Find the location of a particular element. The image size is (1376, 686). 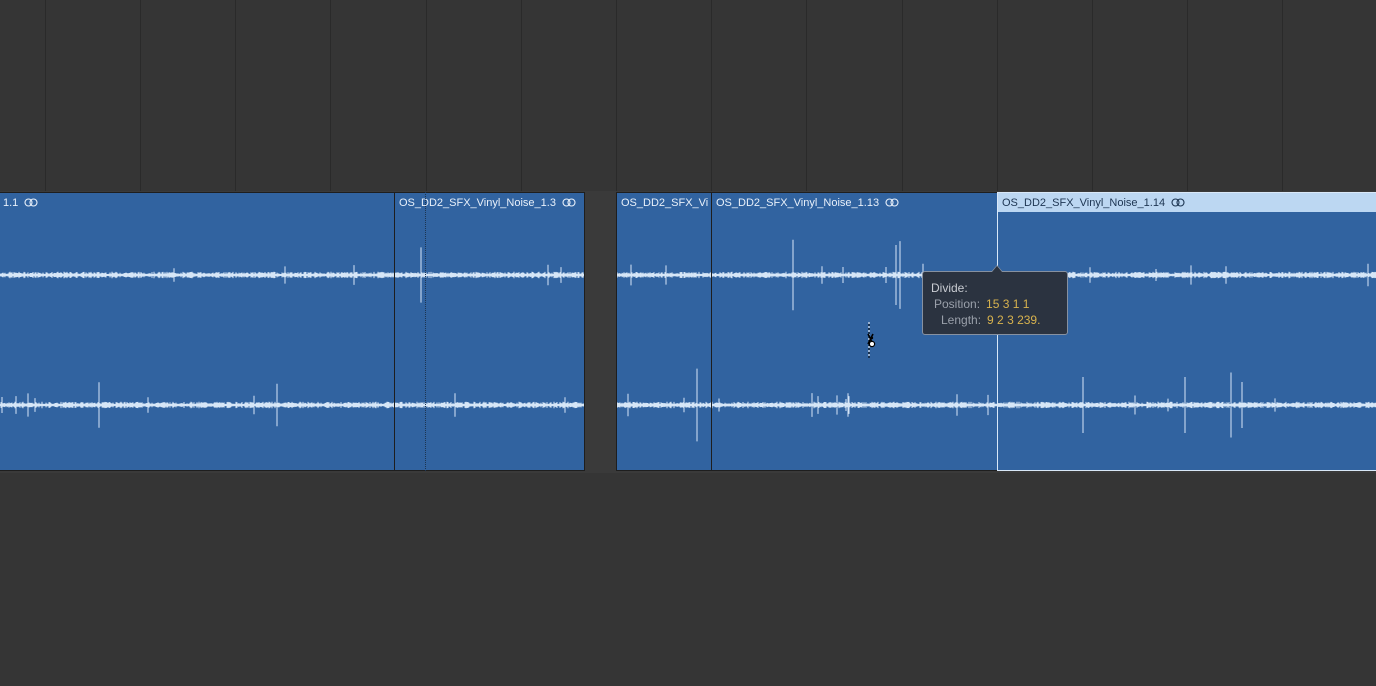

tooltip-position-label: Position: is located at coordinates (957, 304).